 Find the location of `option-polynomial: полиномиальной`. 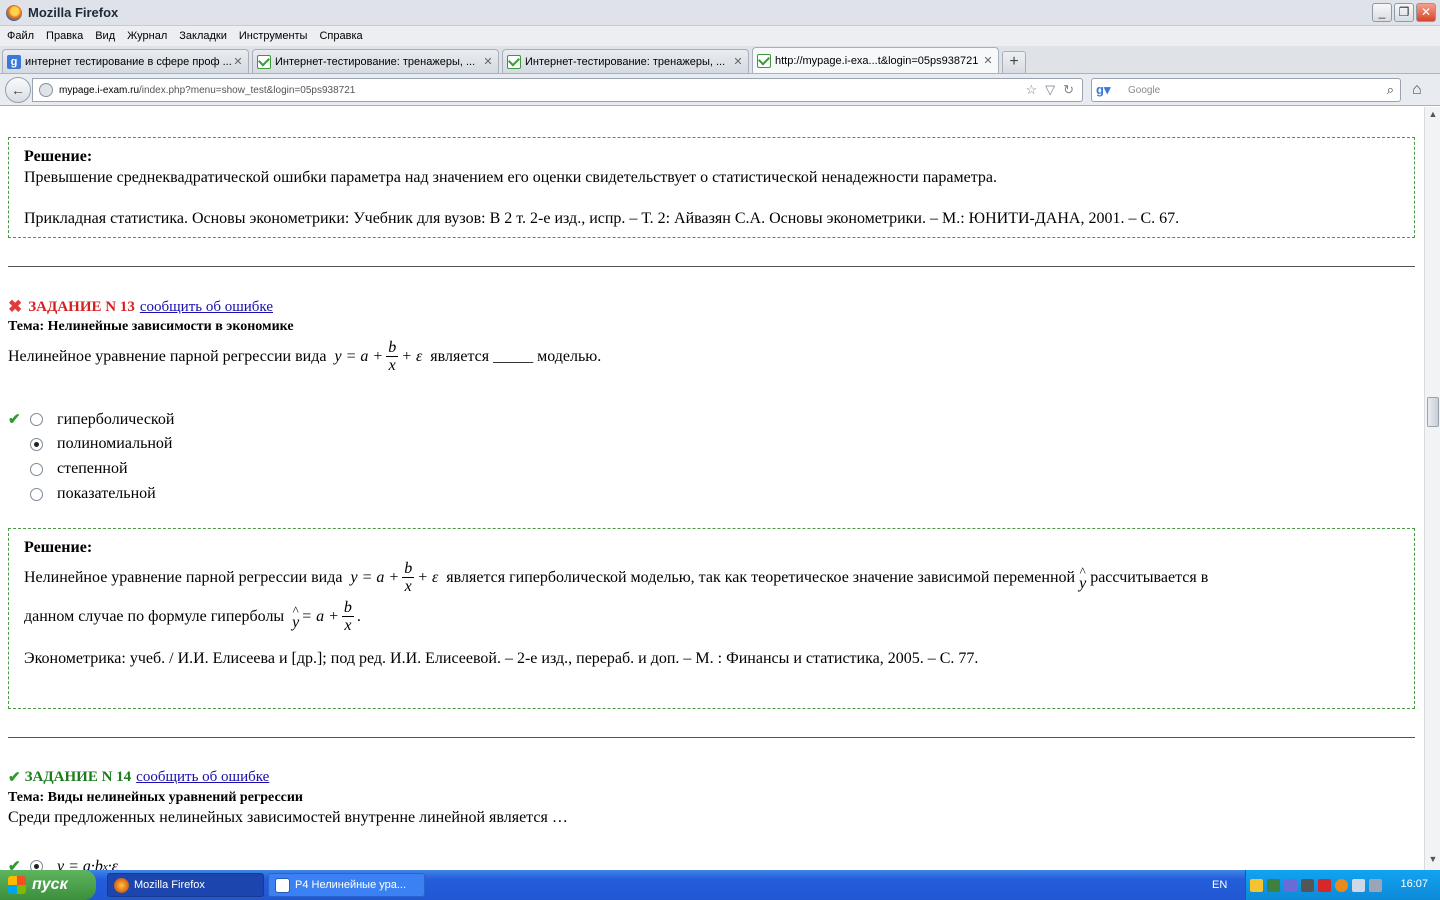

option-polynomial: полиномиальной is located at coordinates (90, 444).